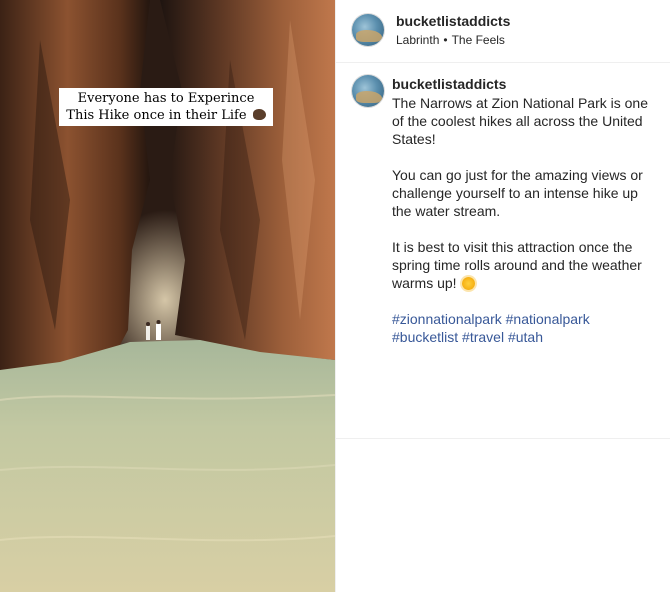  Describe the element at coordinates (166, 98) in the screenshot. I see `overlay-line-1: Everyone has to Experince` at that location.